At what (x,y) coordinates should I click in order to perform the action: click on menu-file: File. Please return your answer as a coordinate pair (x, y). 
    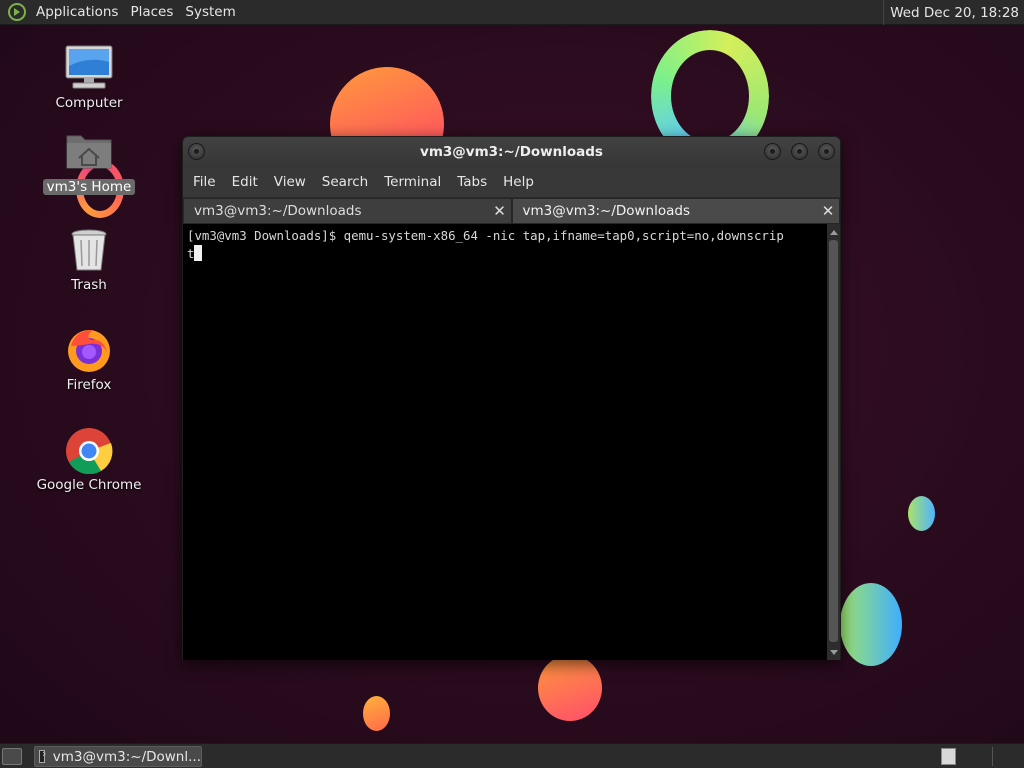
    Looking at the image, I should click on (204, 182).